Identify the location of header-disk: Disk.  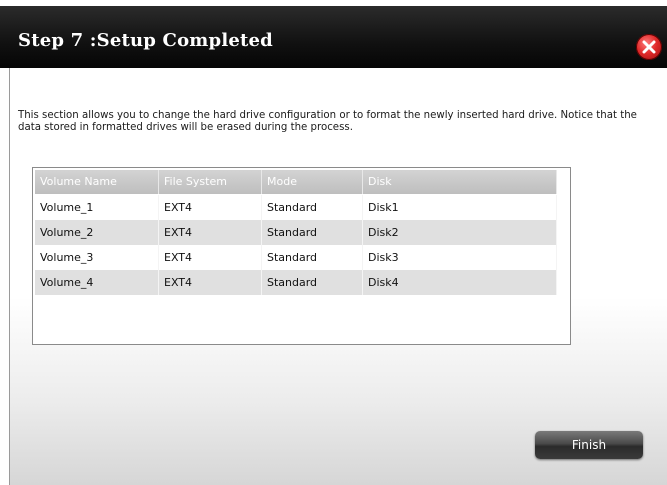
(460, 182).